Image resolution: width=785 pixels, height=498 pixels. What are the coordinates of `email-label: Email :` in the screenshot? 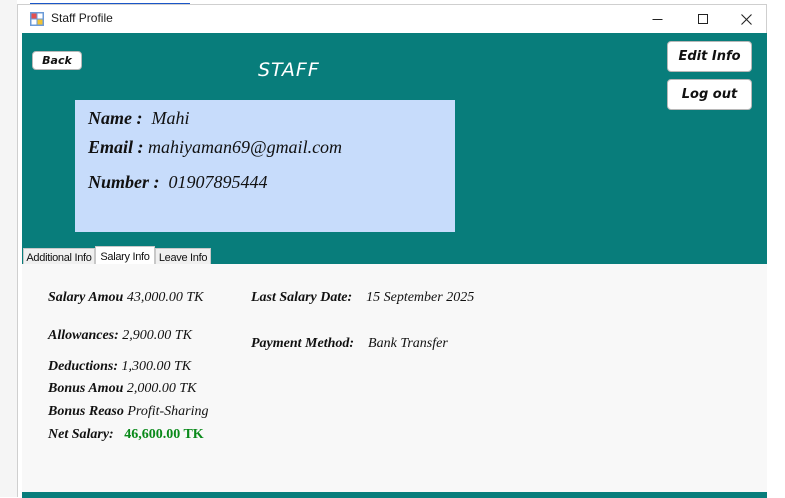 It's located at (116, 147).